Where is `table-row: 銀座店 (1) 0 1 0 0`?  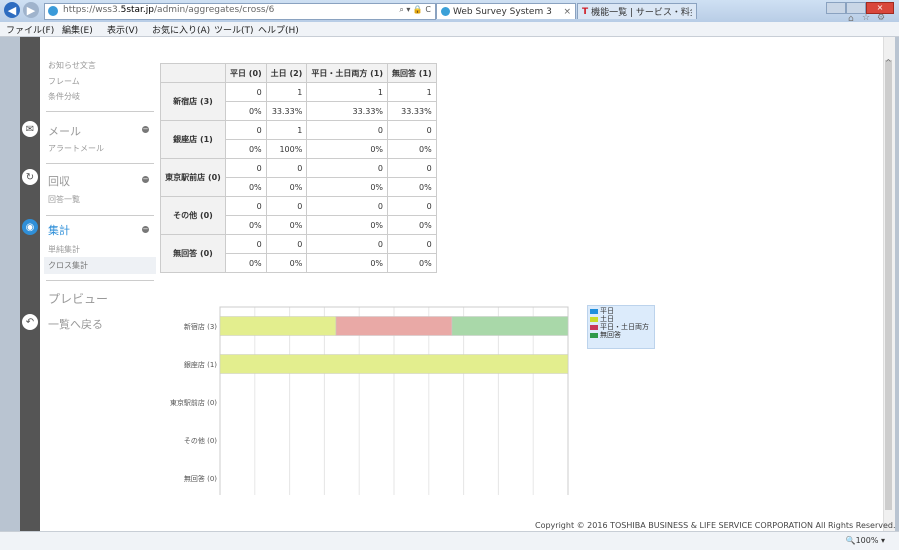
table-row: 銀座店 (1) 0 1 0 0 is located at coordinates (298, 139).